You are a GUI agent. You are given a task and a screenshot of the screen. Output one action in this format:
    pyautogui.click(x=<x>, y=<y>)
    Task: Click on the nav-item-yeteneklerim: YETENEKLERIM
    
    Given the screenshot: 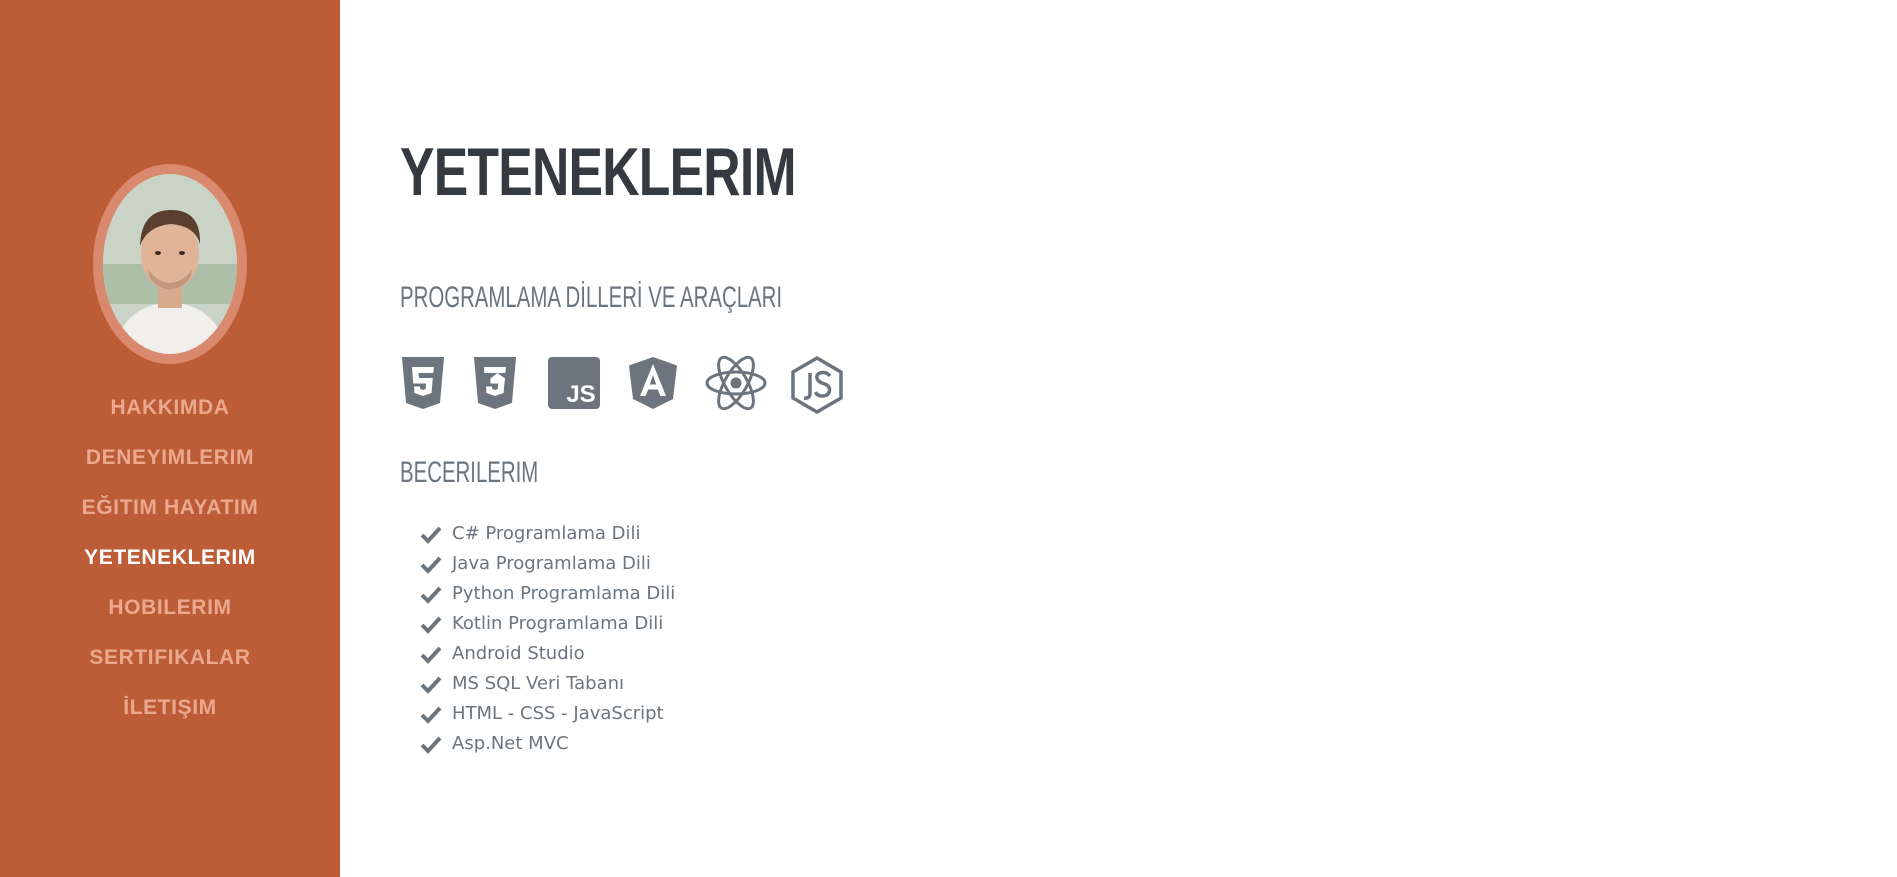 What is the action you would take?
    pyautogui.click(x=170, y=558)
    